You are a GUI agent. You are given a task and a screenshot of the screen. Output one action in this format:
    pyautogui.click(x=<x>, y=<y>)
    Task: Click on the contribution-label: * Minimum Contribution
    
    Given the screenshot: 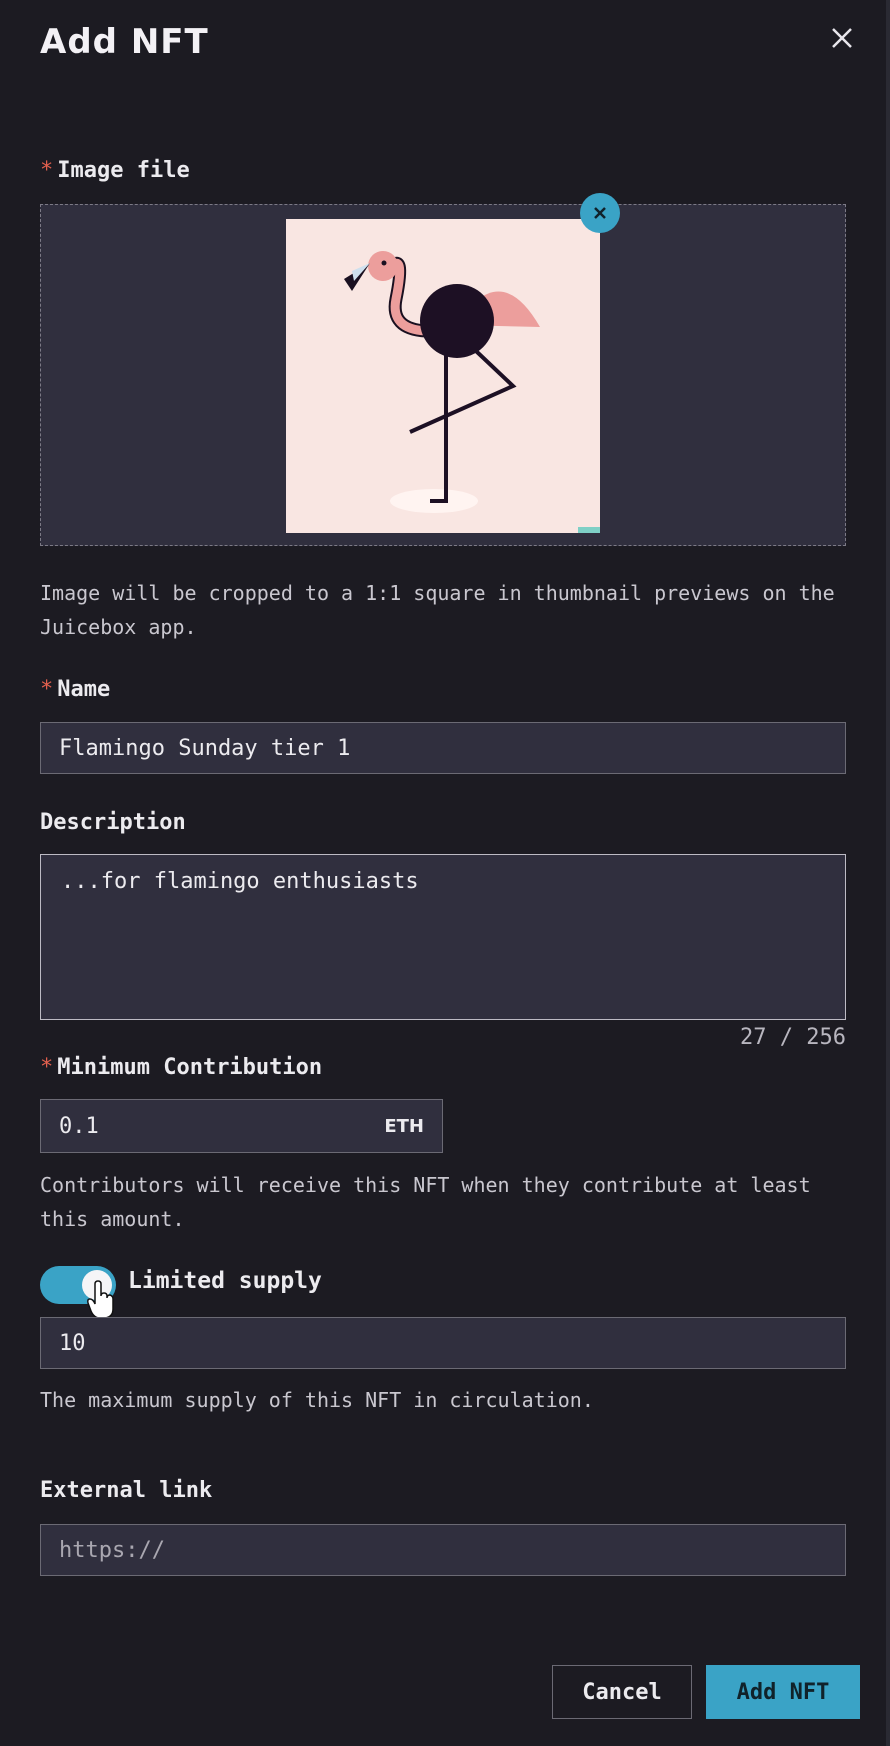 What is the action you would take?
    pyautogui.click(x=181, y=1067)
    